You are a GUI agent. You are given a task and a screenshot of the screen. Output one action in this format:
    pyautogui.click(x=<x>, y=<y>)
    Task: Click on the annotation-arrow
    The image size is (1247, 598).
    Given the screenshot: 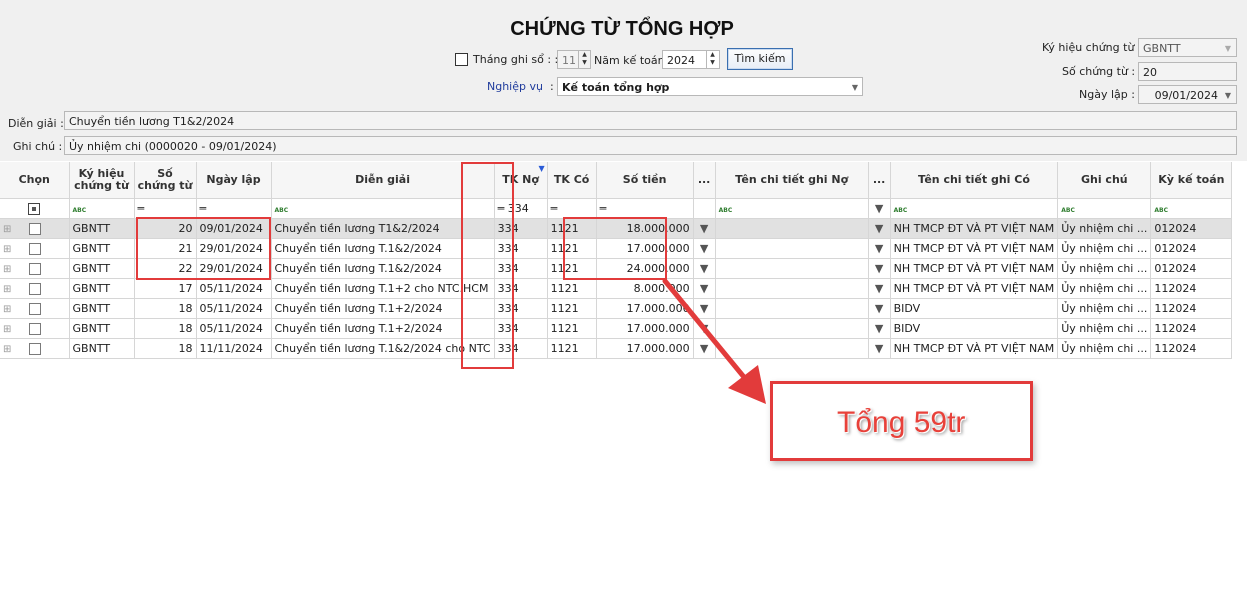 What is the action you would take?
    pyautogui.click(x=714, y=341)
    